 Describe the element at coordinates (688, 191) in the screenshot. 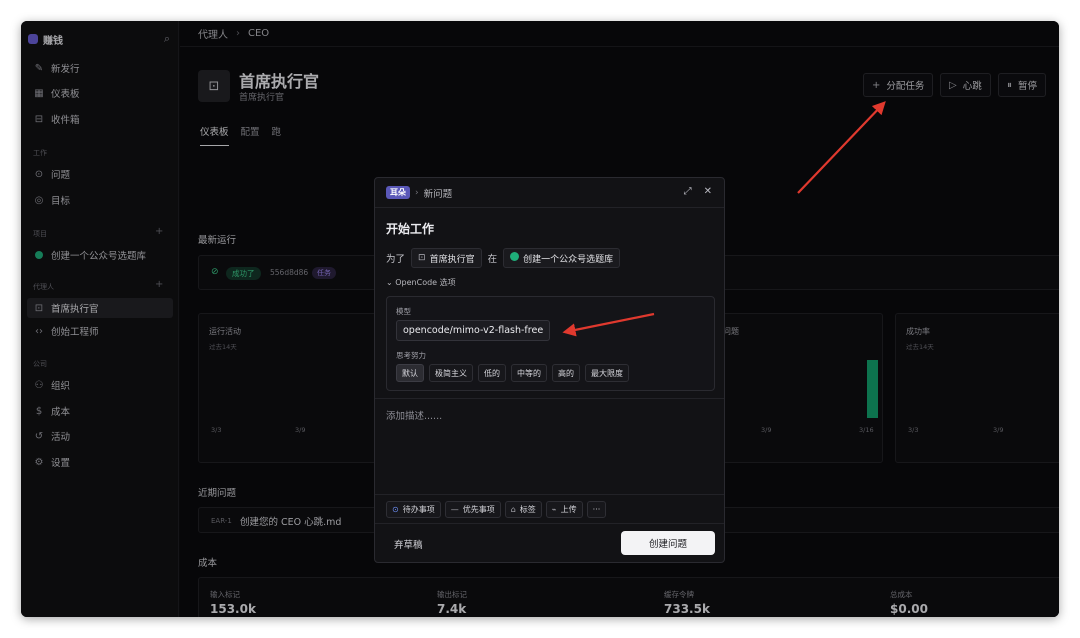

I see `expand-icon: ⤢` at that location.